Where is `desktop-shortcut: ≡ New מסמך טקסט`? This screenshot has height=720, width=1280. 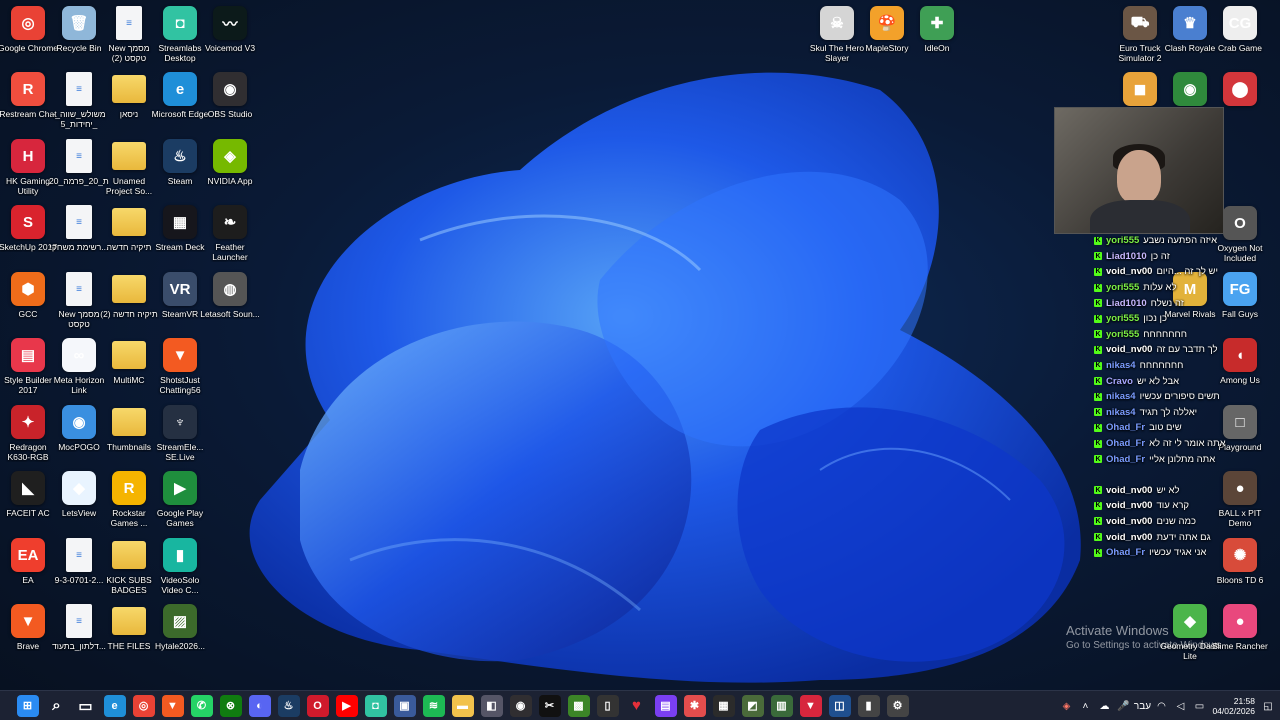
desktop-shortcut: ≡ New מסמך טקסט is located at coordinates (79, 300).